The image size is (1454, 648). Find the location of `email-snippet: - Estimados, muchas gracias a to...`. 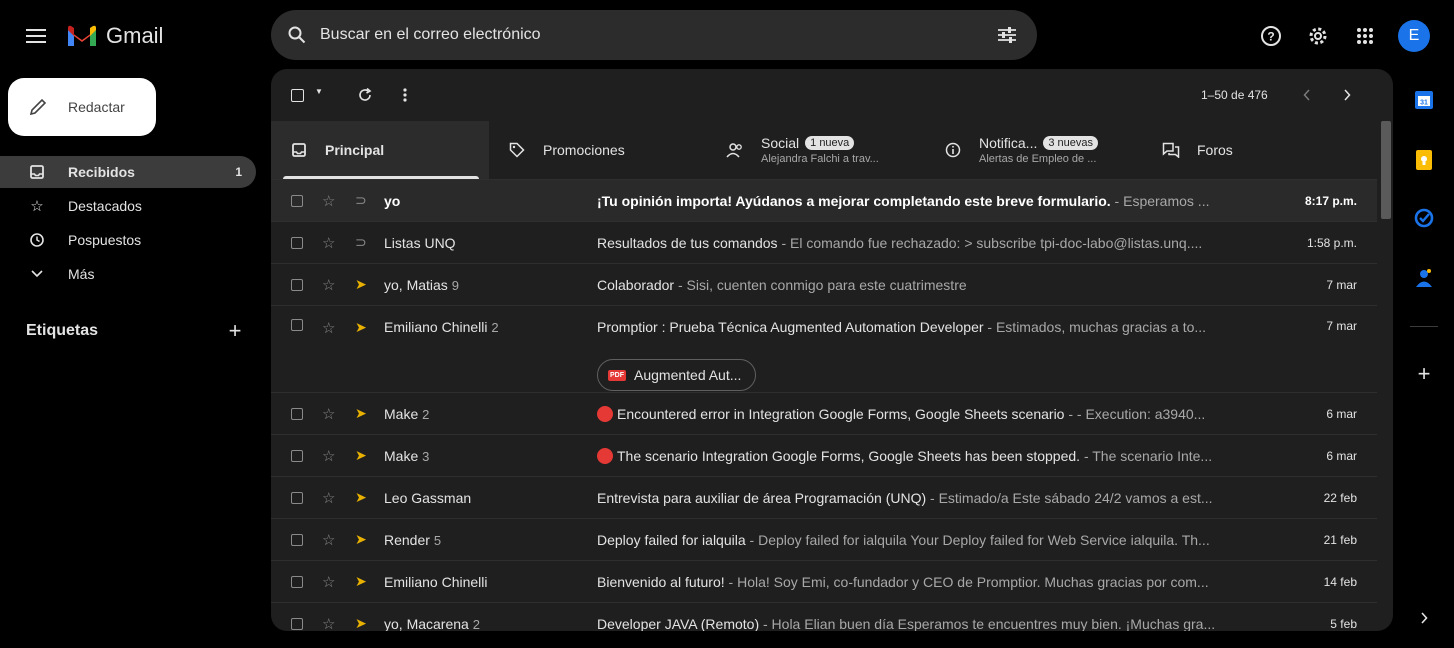

email-snippet: - Estimados, muchas gracias a to... is located at coordinates (1095, 327).